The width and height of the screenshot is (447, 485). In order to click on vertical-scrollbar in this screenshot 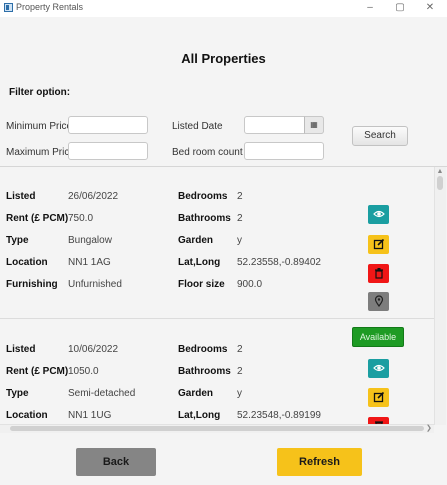, I will do `click(440, 296)`.